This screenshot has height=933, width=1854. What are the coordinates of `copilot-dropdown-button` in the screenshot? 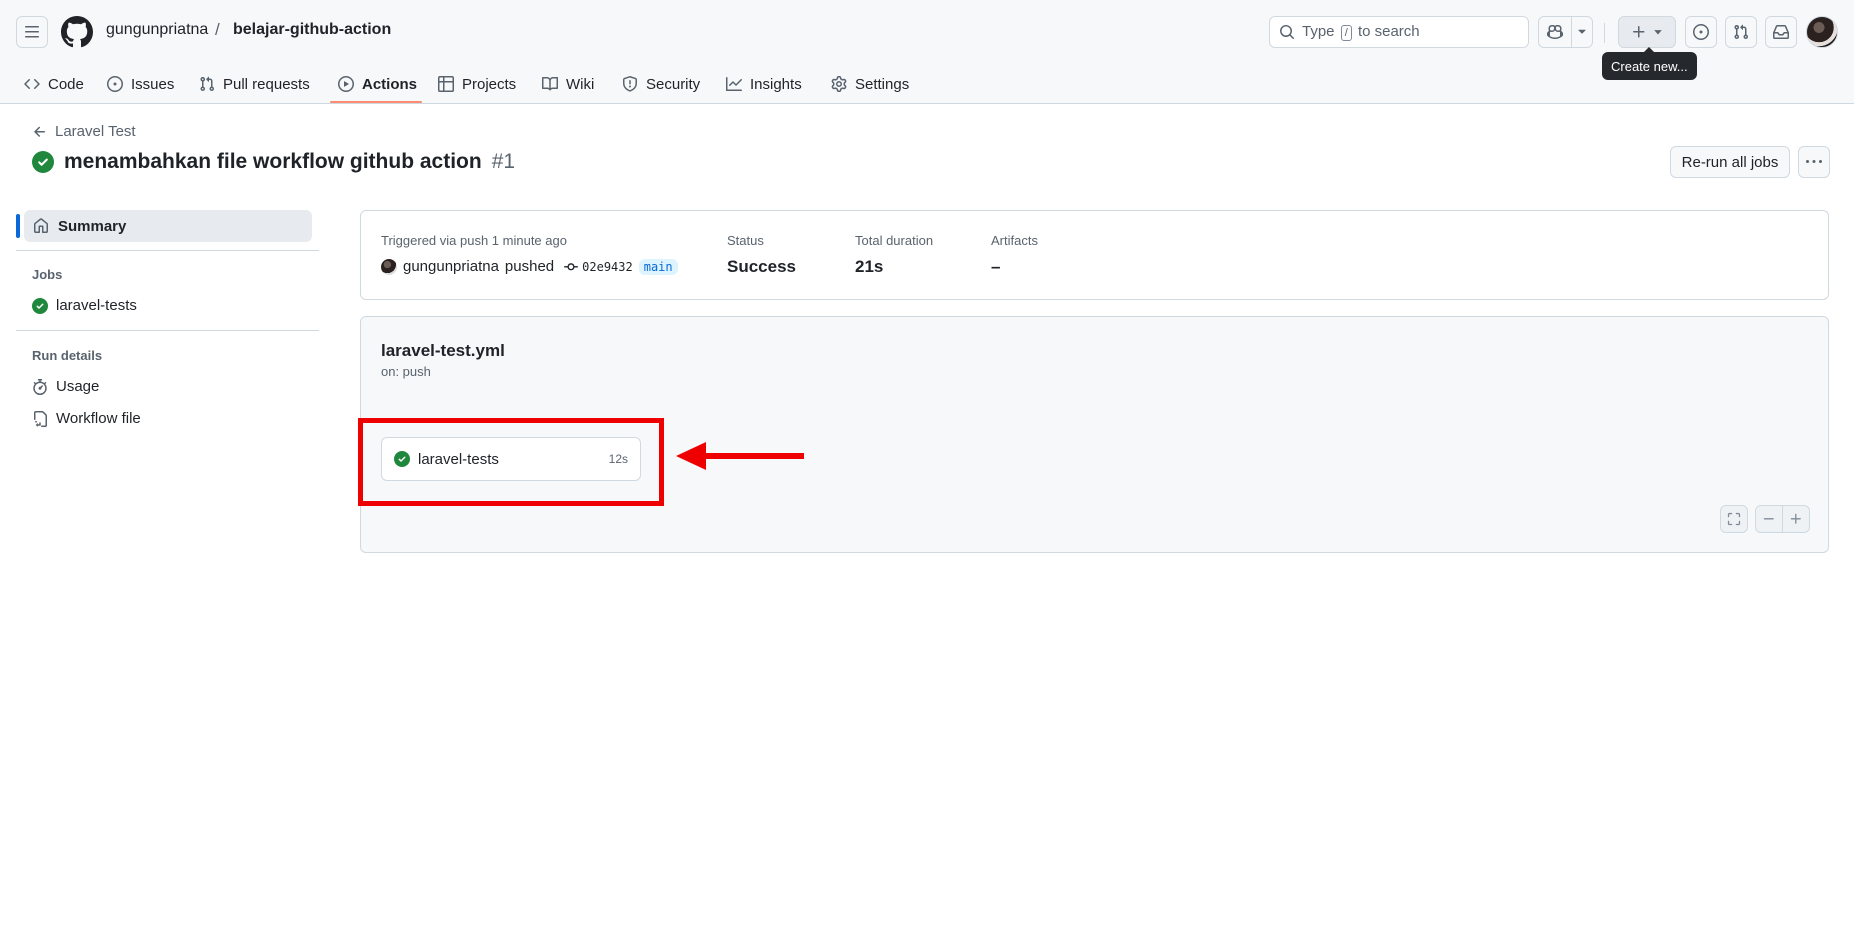 It's located at (1582, 32).